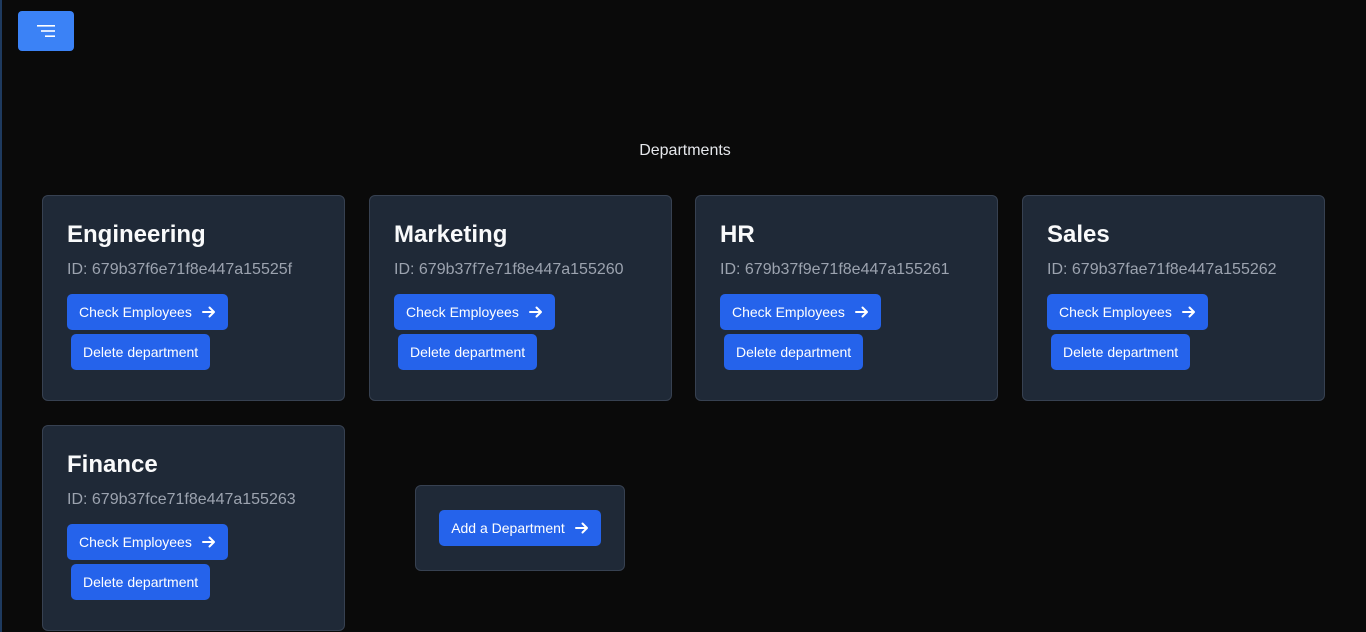 The width and height of the screenshot is (1366, 632). I want to click on department-id: ID: 679b37fae71f8e447a155262, so click(1162, 269).